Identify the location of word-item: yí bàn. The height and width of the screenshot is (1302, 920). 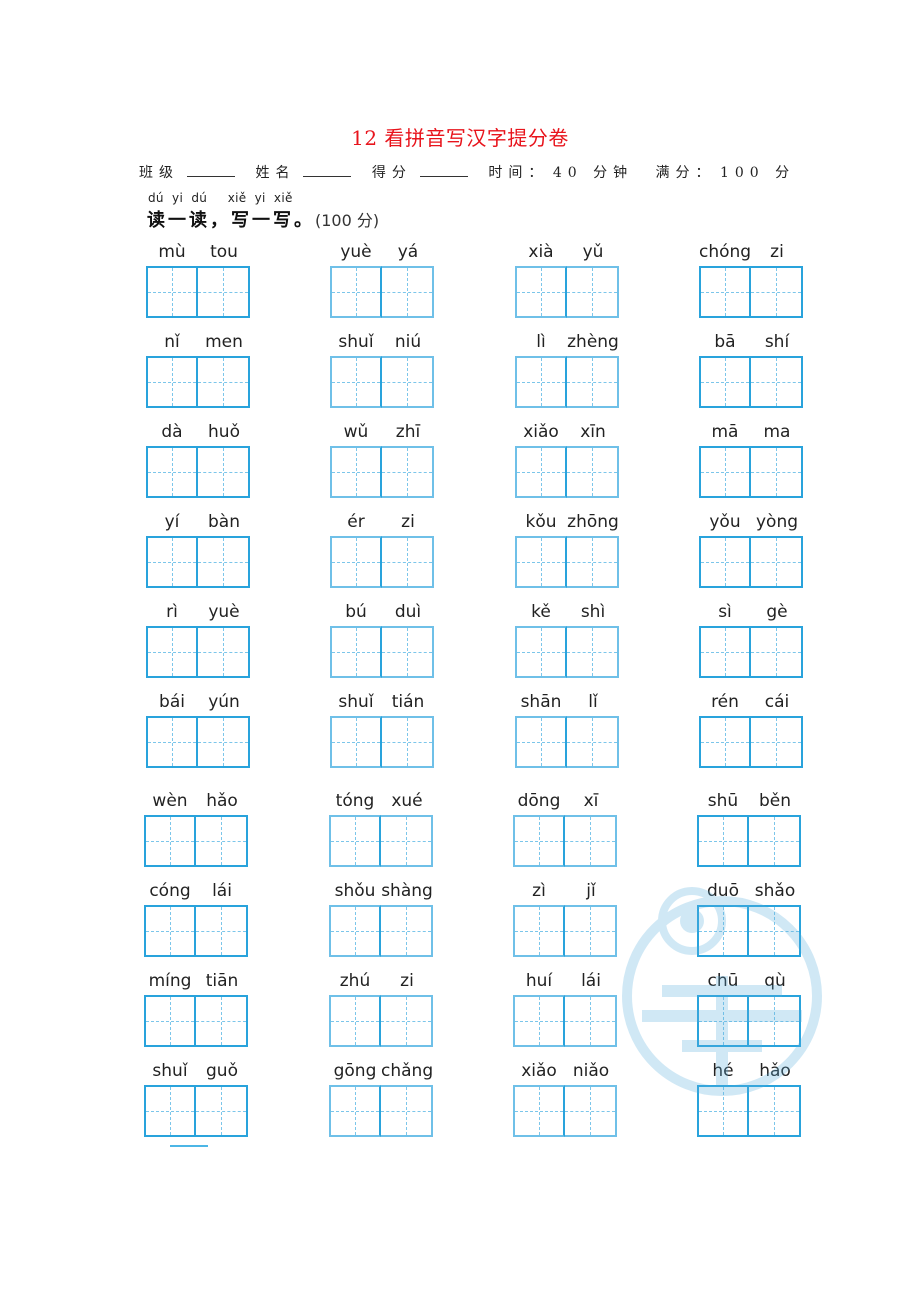
(198, 550).